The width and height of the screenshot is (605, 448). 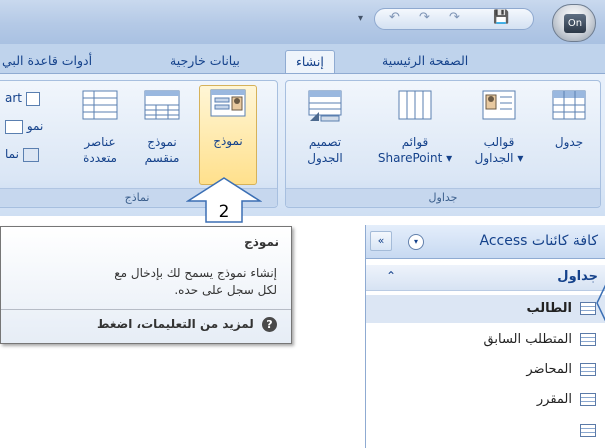 I want to click on pivot-chart-label: art, so click(x=13, y=98).